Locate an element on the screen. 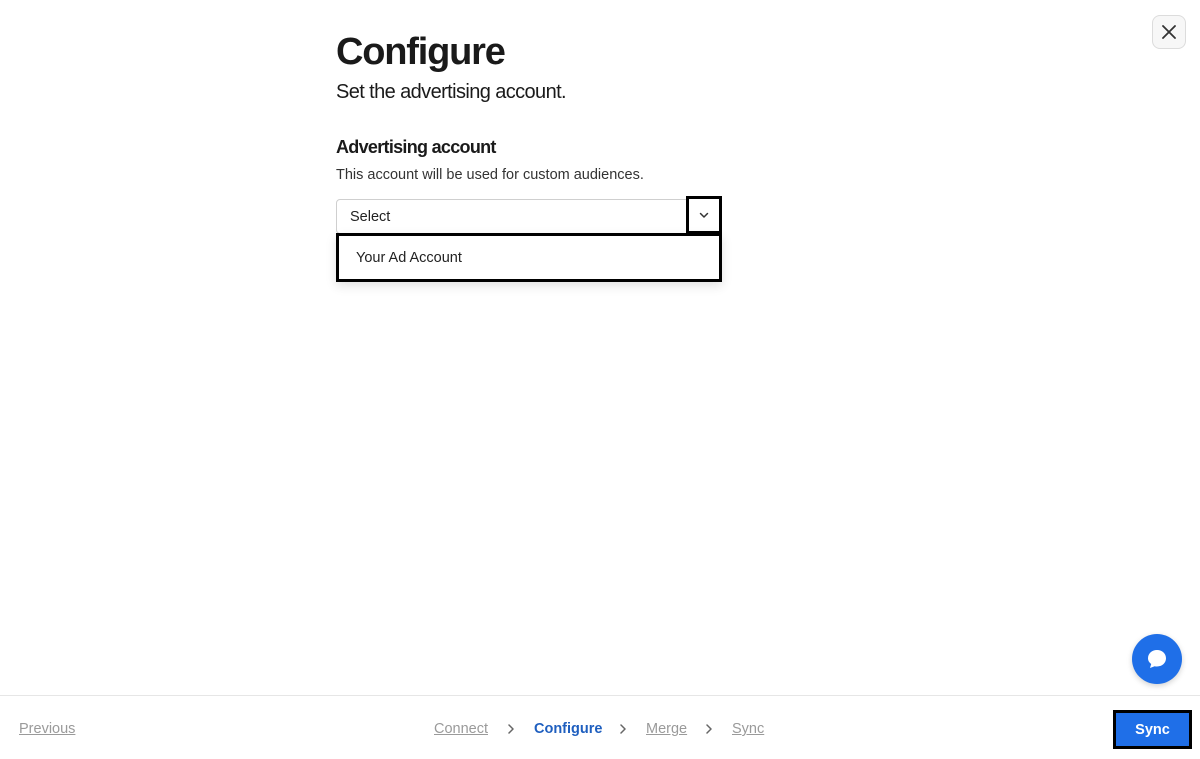 This screenshot has height=759, width=1200. chevron-down-icon is located at coordinates (704, 215).